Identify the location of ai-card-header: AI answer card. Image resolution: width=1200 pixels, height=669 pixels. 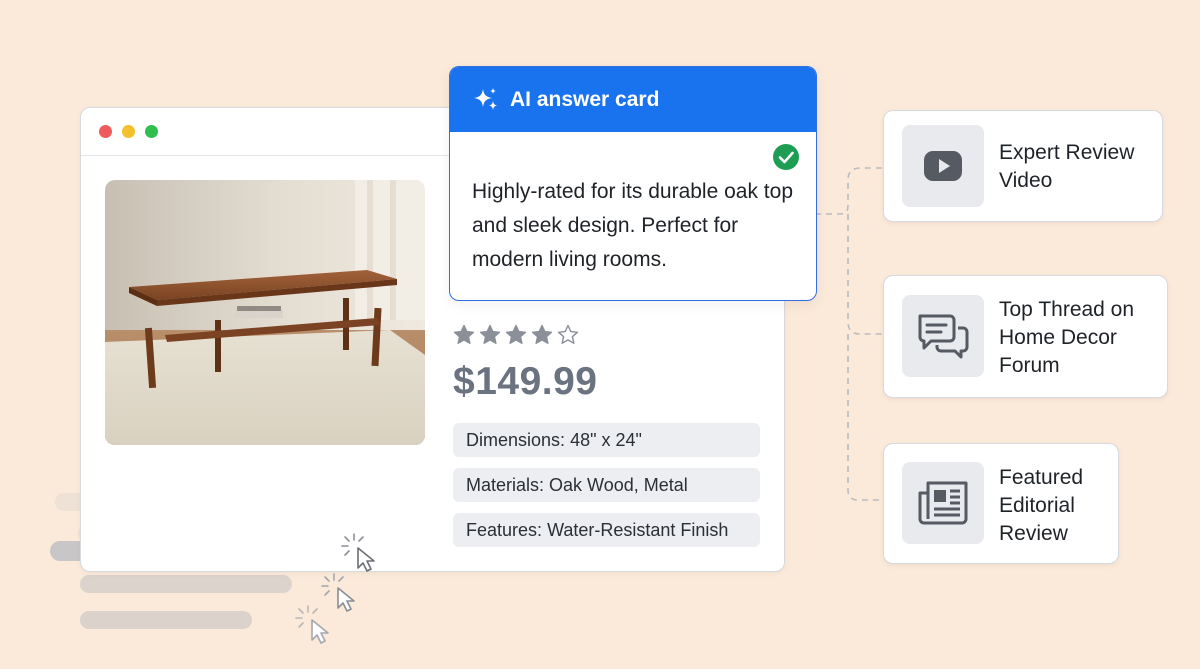
(633, 99).